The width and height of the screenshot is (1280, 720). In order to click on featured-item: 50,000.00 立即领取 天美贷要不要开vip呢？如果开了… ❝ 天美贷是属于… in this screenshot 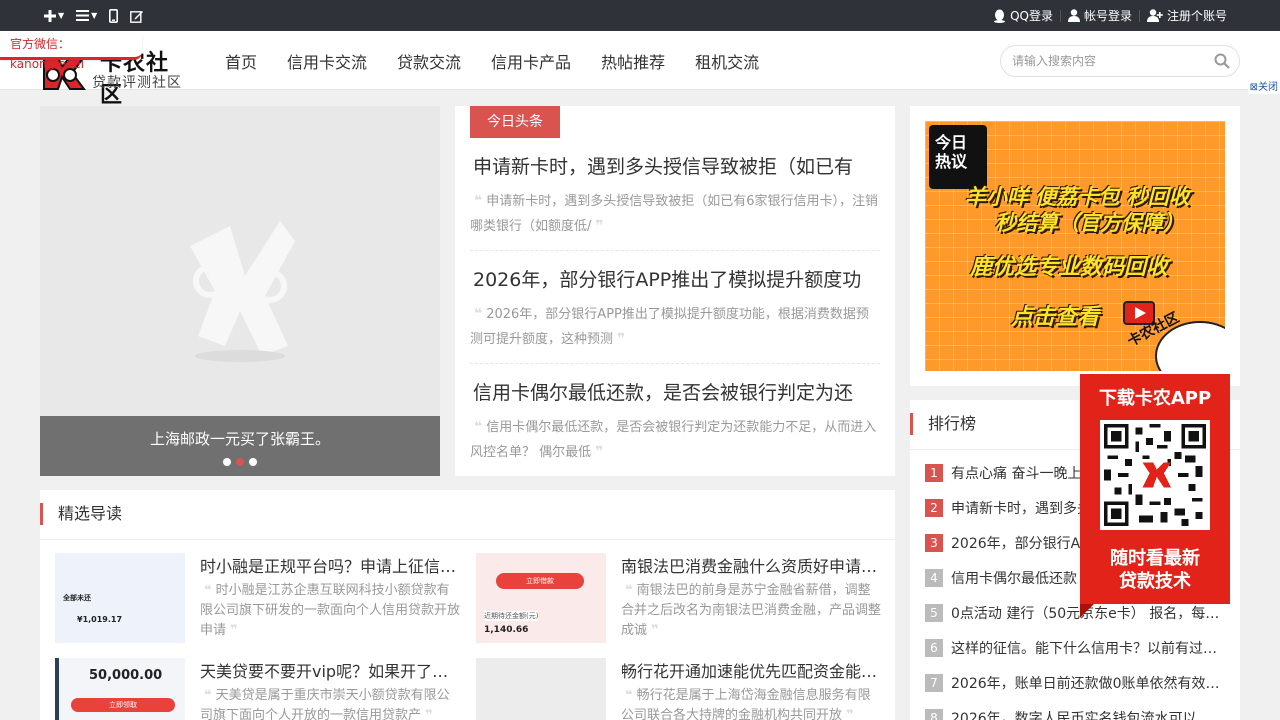, I will do `click(260, 689)`.